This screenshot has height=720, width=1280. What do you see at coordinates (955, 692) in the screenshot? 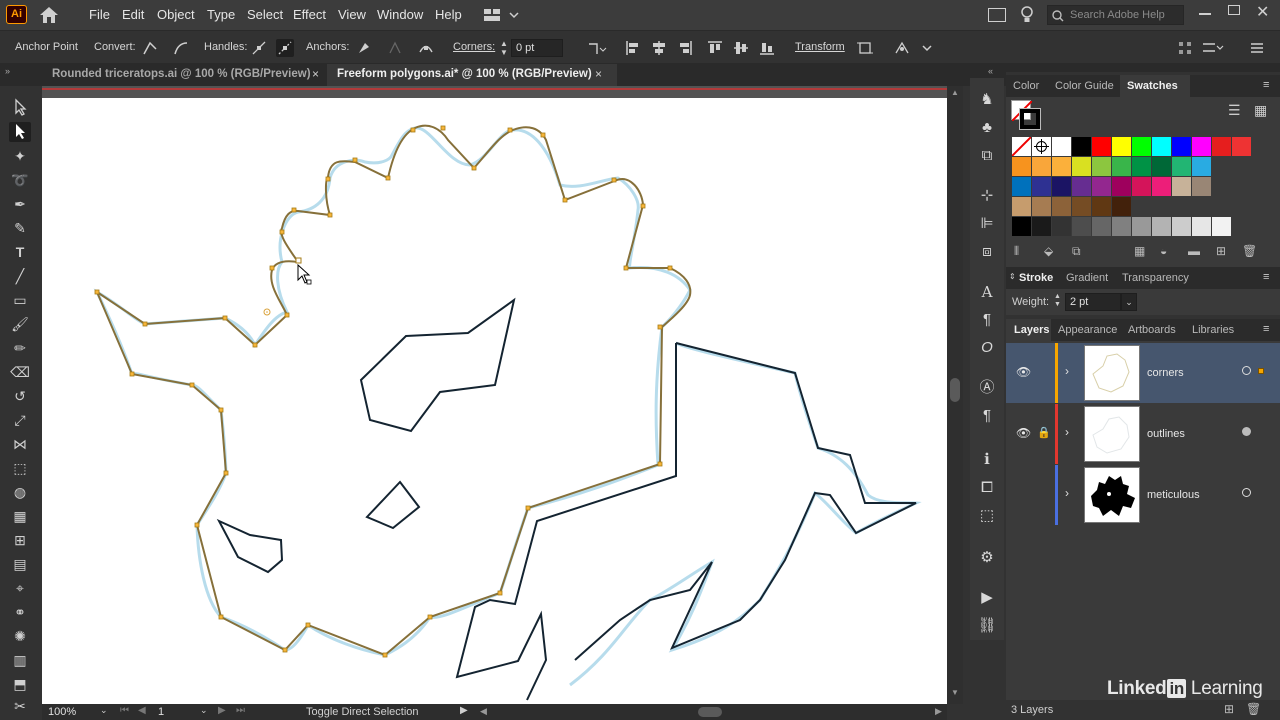
I see `scroll-down-icon: ▼` at bounding box center [955, 692].